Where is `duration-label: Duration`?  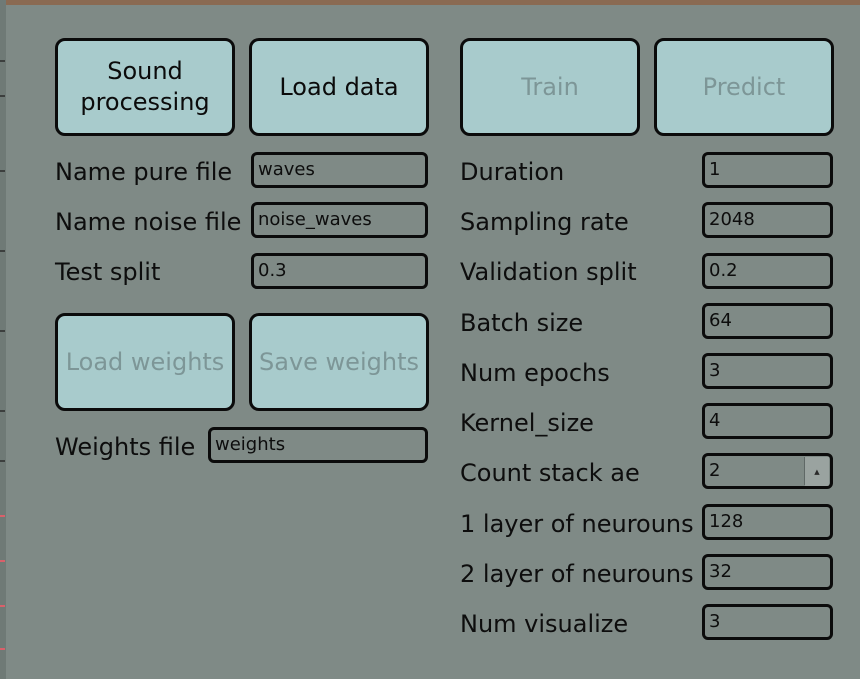
duration-label: Duration is located at coordinates (512, 172).